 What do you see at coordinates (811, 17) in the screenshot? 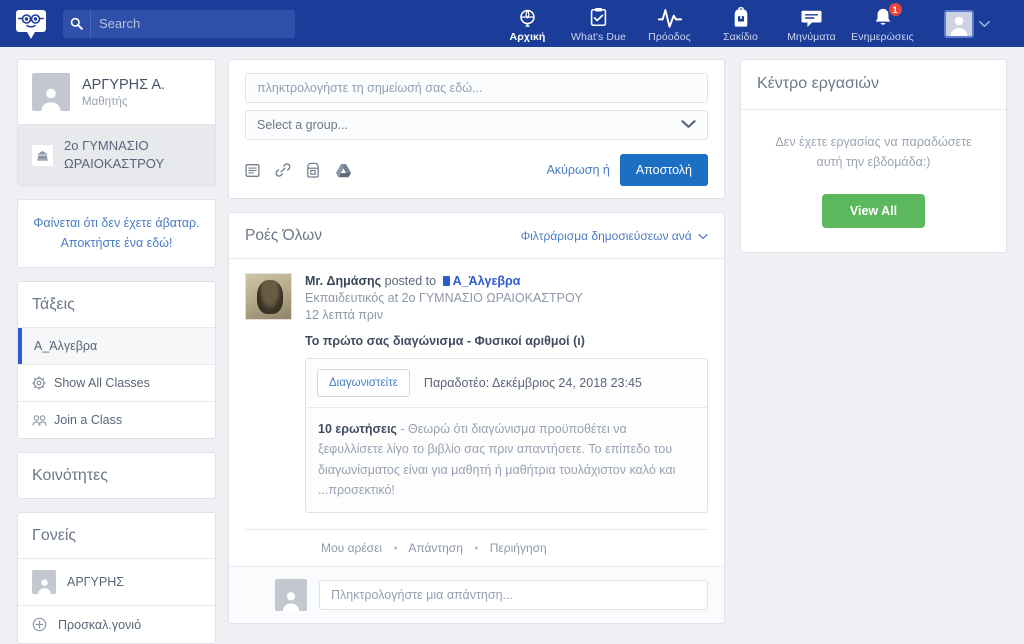
I see `chat-bubble-icon` at bounding box center [811, 17].